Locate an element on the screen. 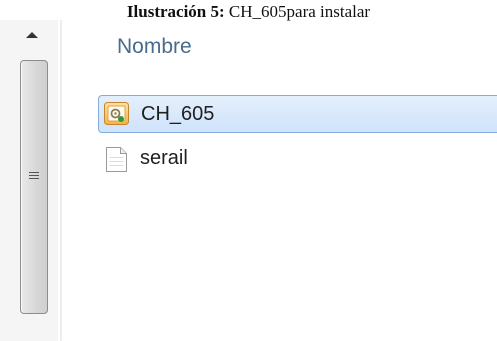 The width and height of the screenshot is (497, 341). caption-number: Ilustración 5: is located at coordinates (175, 11).